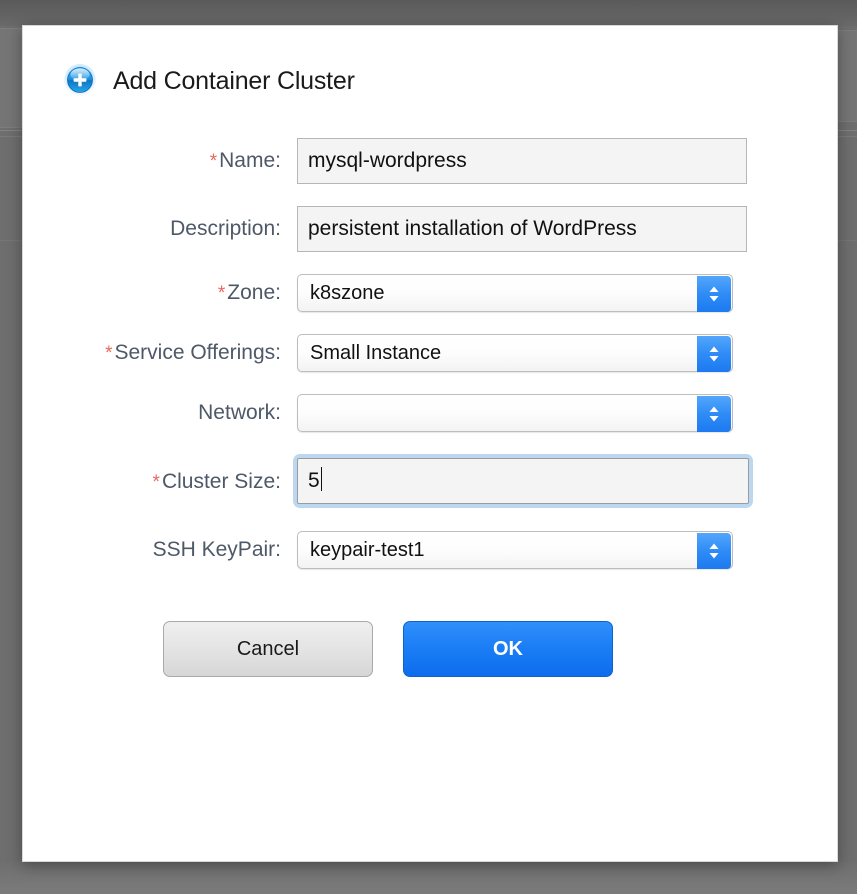  What do you see at coordinates (376, 352) in the screenshot?
I see `service-offerings-select-value: Small Instance` at bounding box center [376, 352].